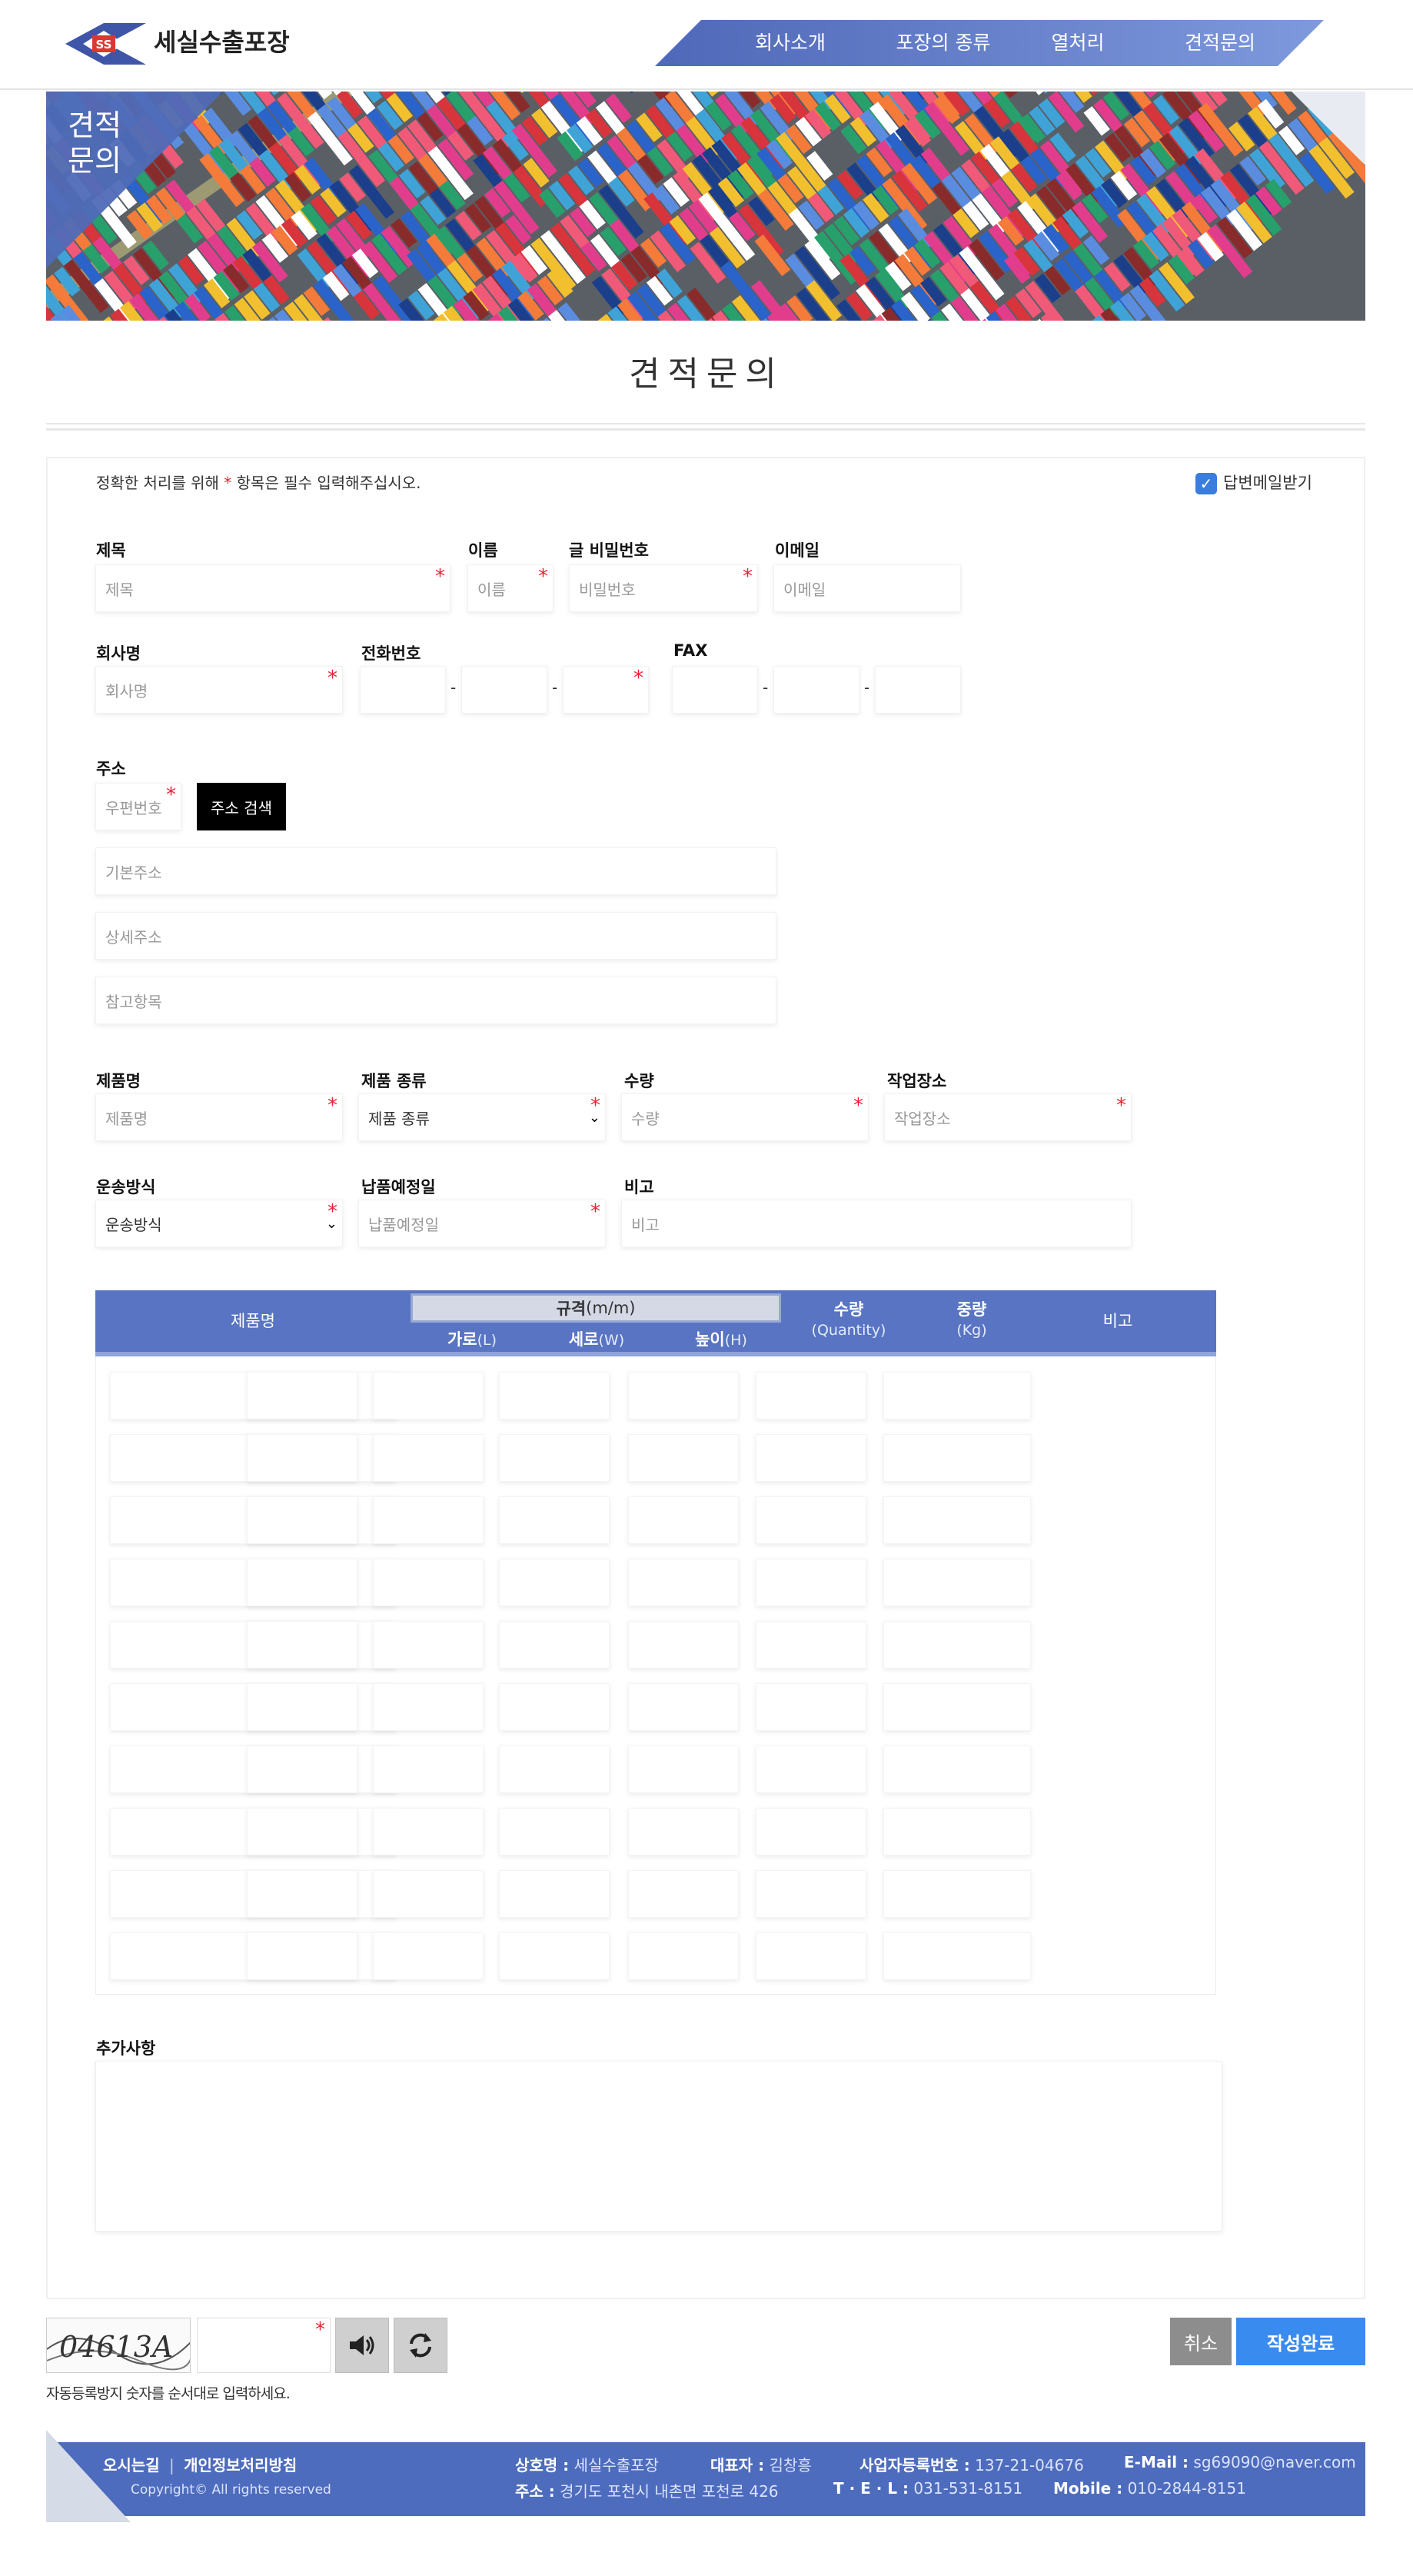 The width and height of the screenshot is (1413, 2576). What do you see at coordinates (428, 1645) in the screenshot?
I see `product-row-5-cell-3-input` at bounding box center [428, 1645].